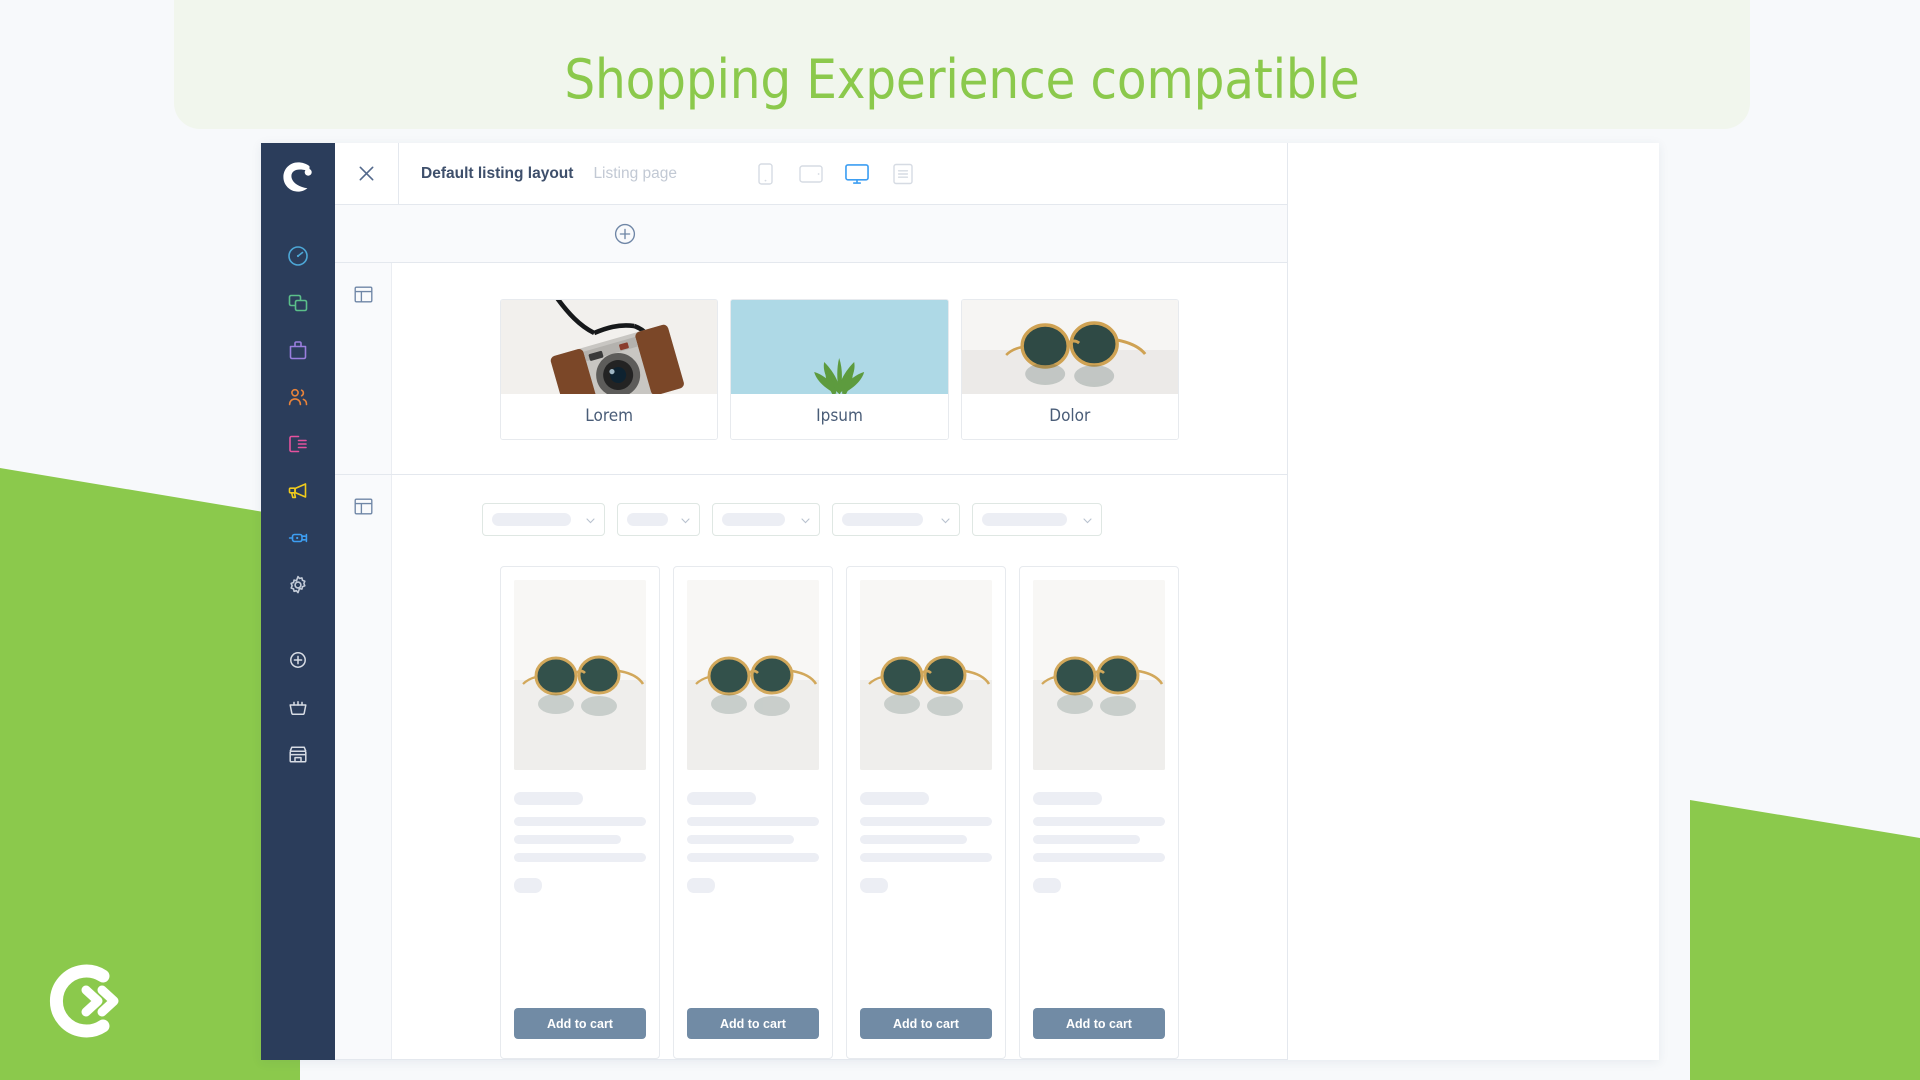  What do you see at coordinates (298, 660) in the screenshot?
I see `sidebar-item-add` at bounding box center [298, 660].